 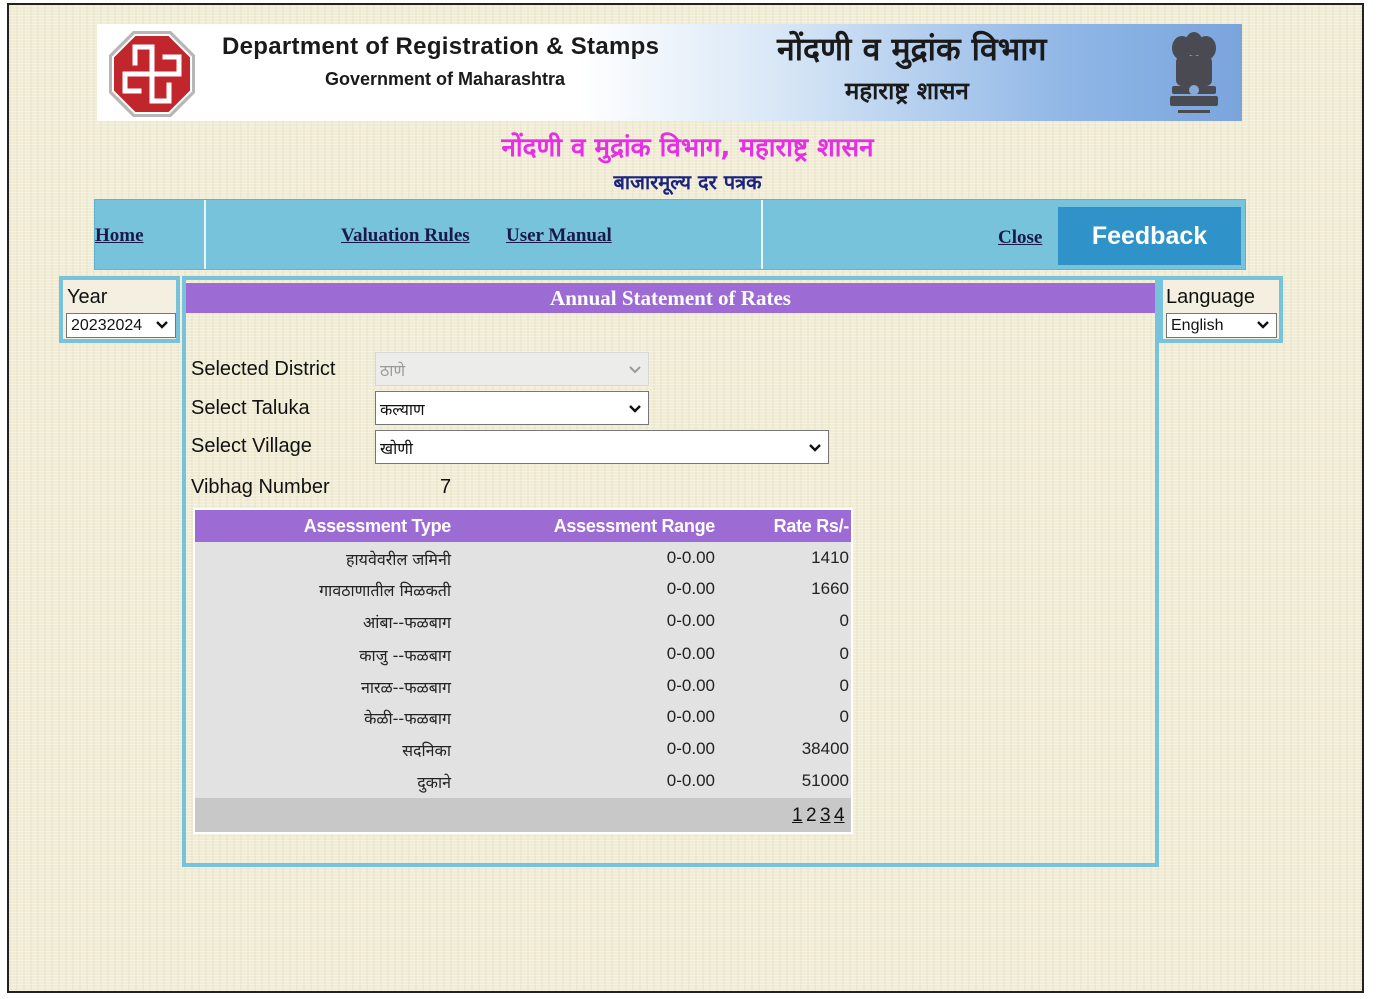 What do you see at coordinates (405, 687) in the screenshot?
I see `cell-assessment-type: नारळ--फळबाग` at bounding box center [405, 687].